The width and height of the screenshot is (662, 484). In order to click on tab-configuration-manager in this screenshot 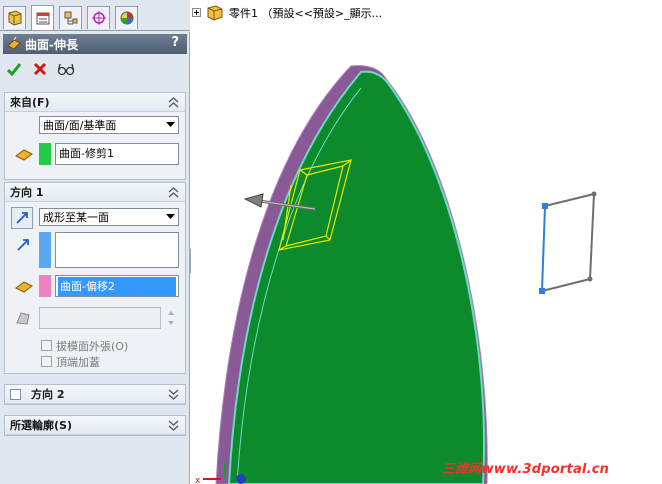, I will do `click(70, 17)`.